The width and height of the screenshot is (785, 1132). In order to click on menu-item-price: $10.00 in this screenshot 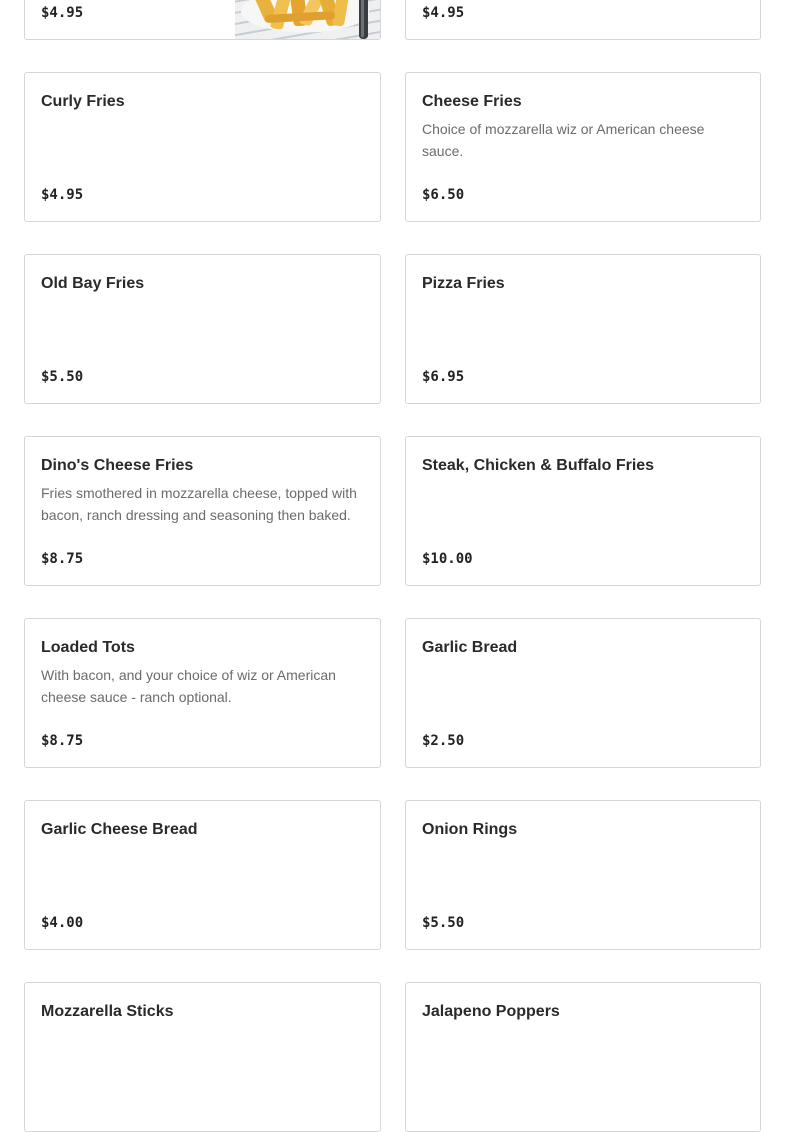, I will do `click(447, 559)`.